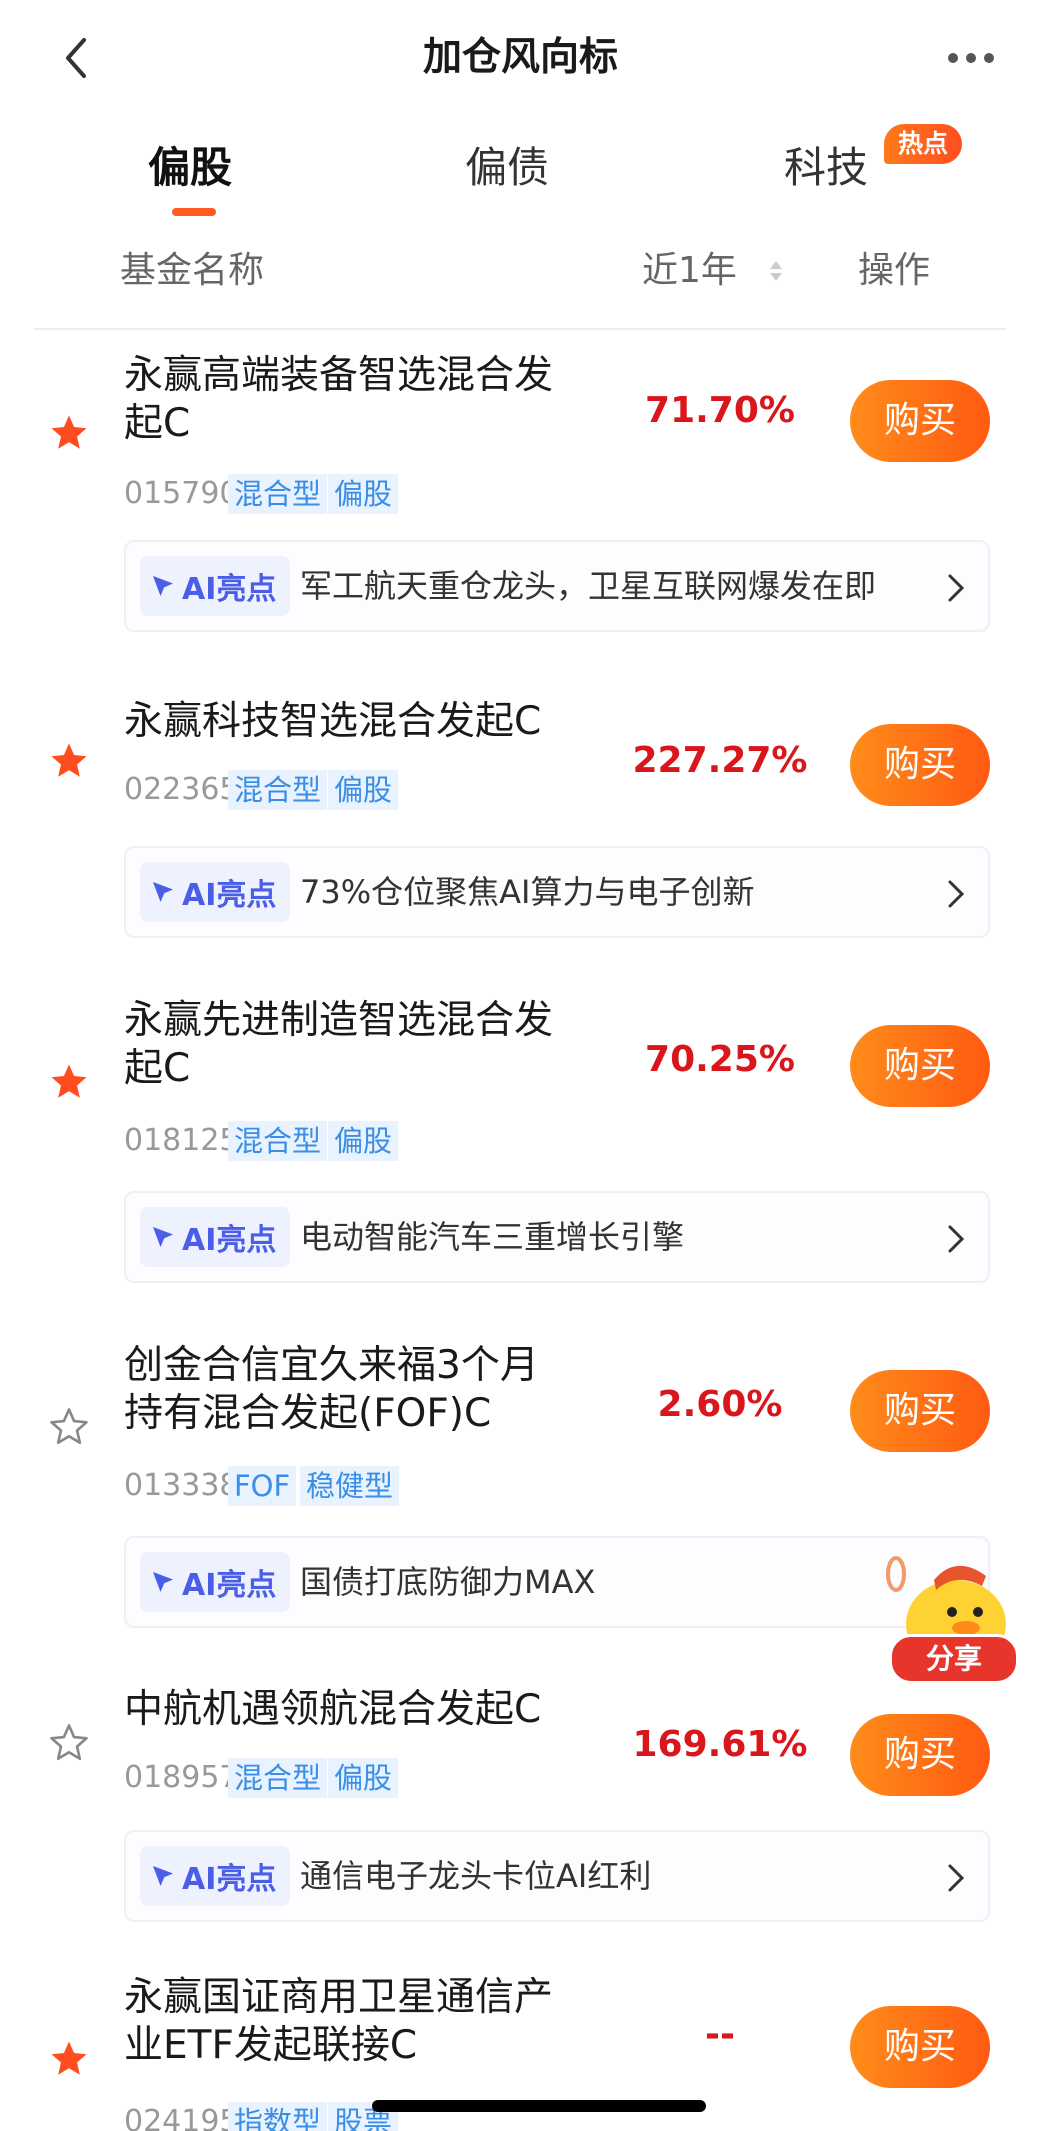  Describe the element at coordinates (720, 1059) in the screenshot. I see `fund-return: 70.25%` at that location.